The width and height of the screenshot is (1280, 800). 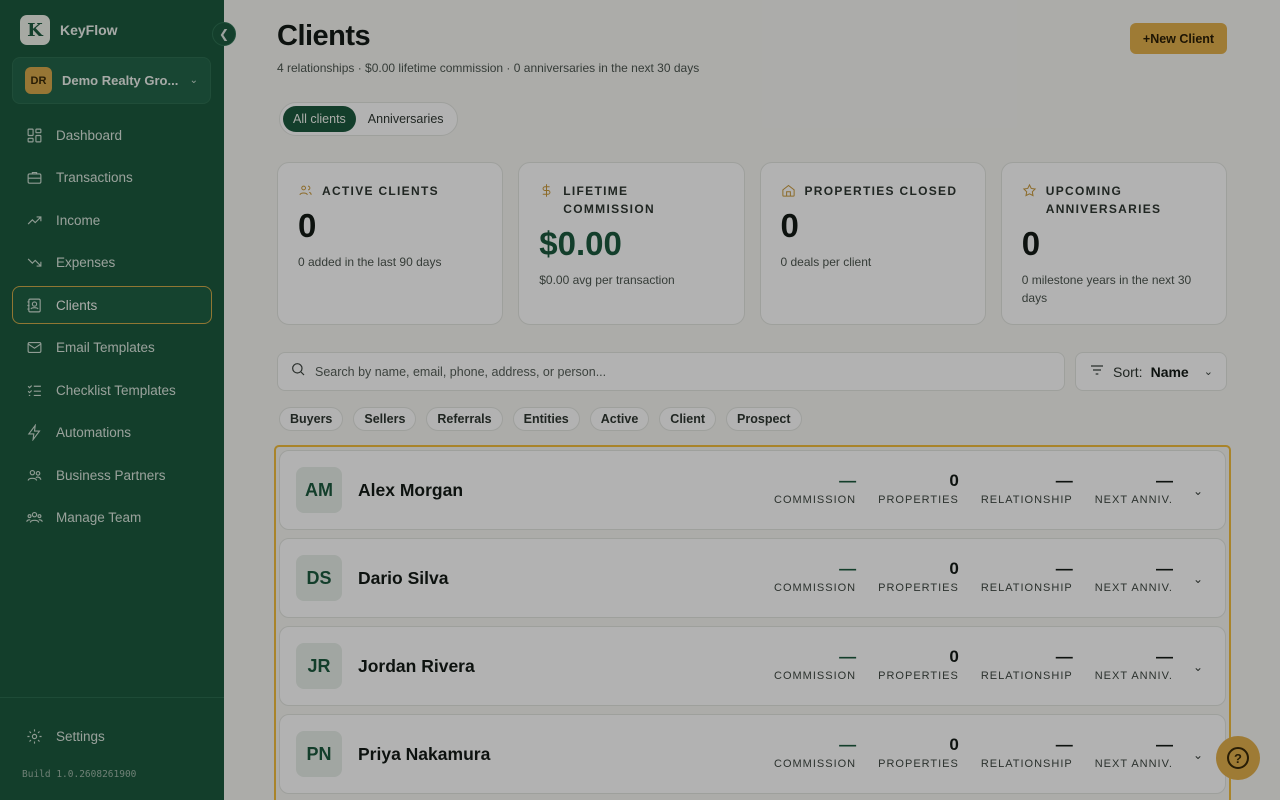 I want to click on question-icon: ?, so click(x=1238, y=758).